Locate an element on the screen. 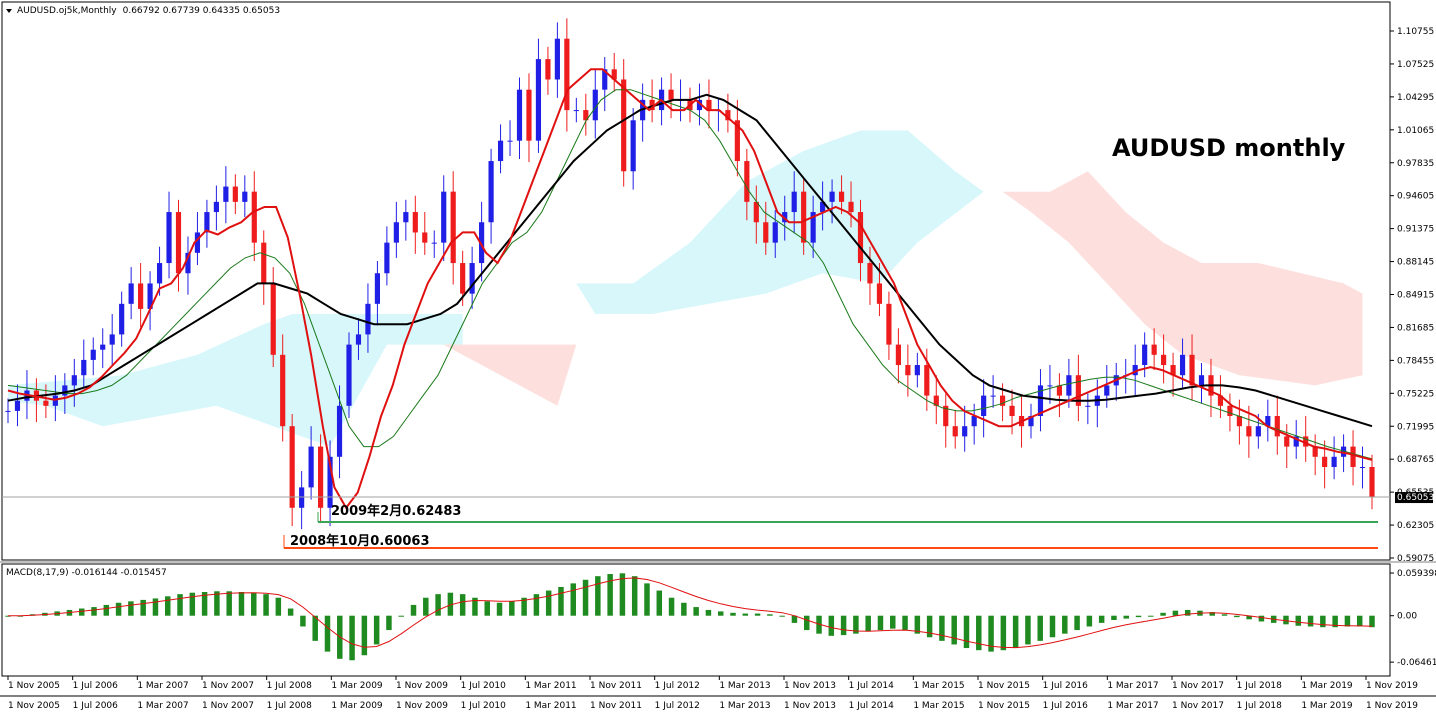 The image size is (1436, 716). time-tick-label: 1 Jul 2014 is located at coordinates (871, 686).